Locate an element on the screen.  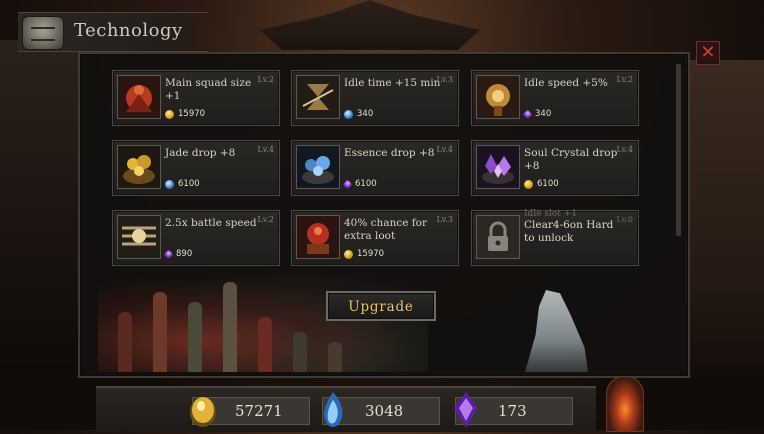
scrollbar is located at coordinates (678, 150).